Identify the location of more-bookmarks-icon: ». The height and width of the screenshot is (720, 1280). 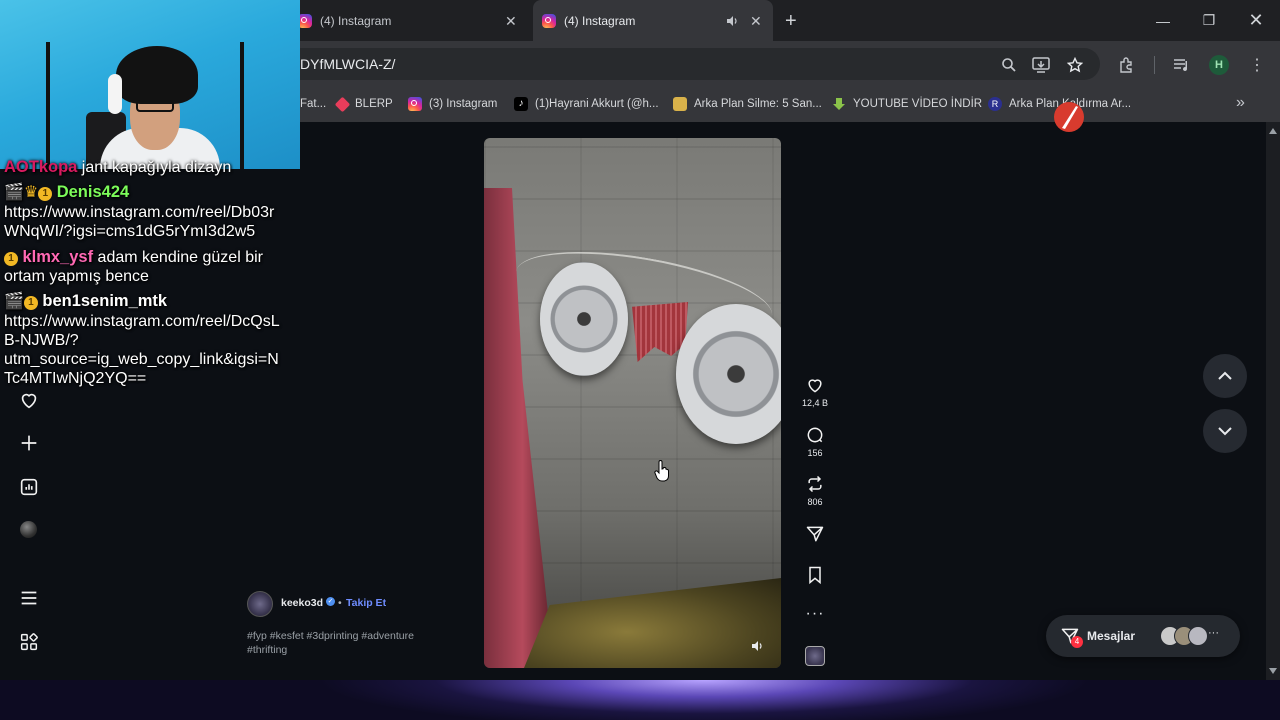
(1240, 103).